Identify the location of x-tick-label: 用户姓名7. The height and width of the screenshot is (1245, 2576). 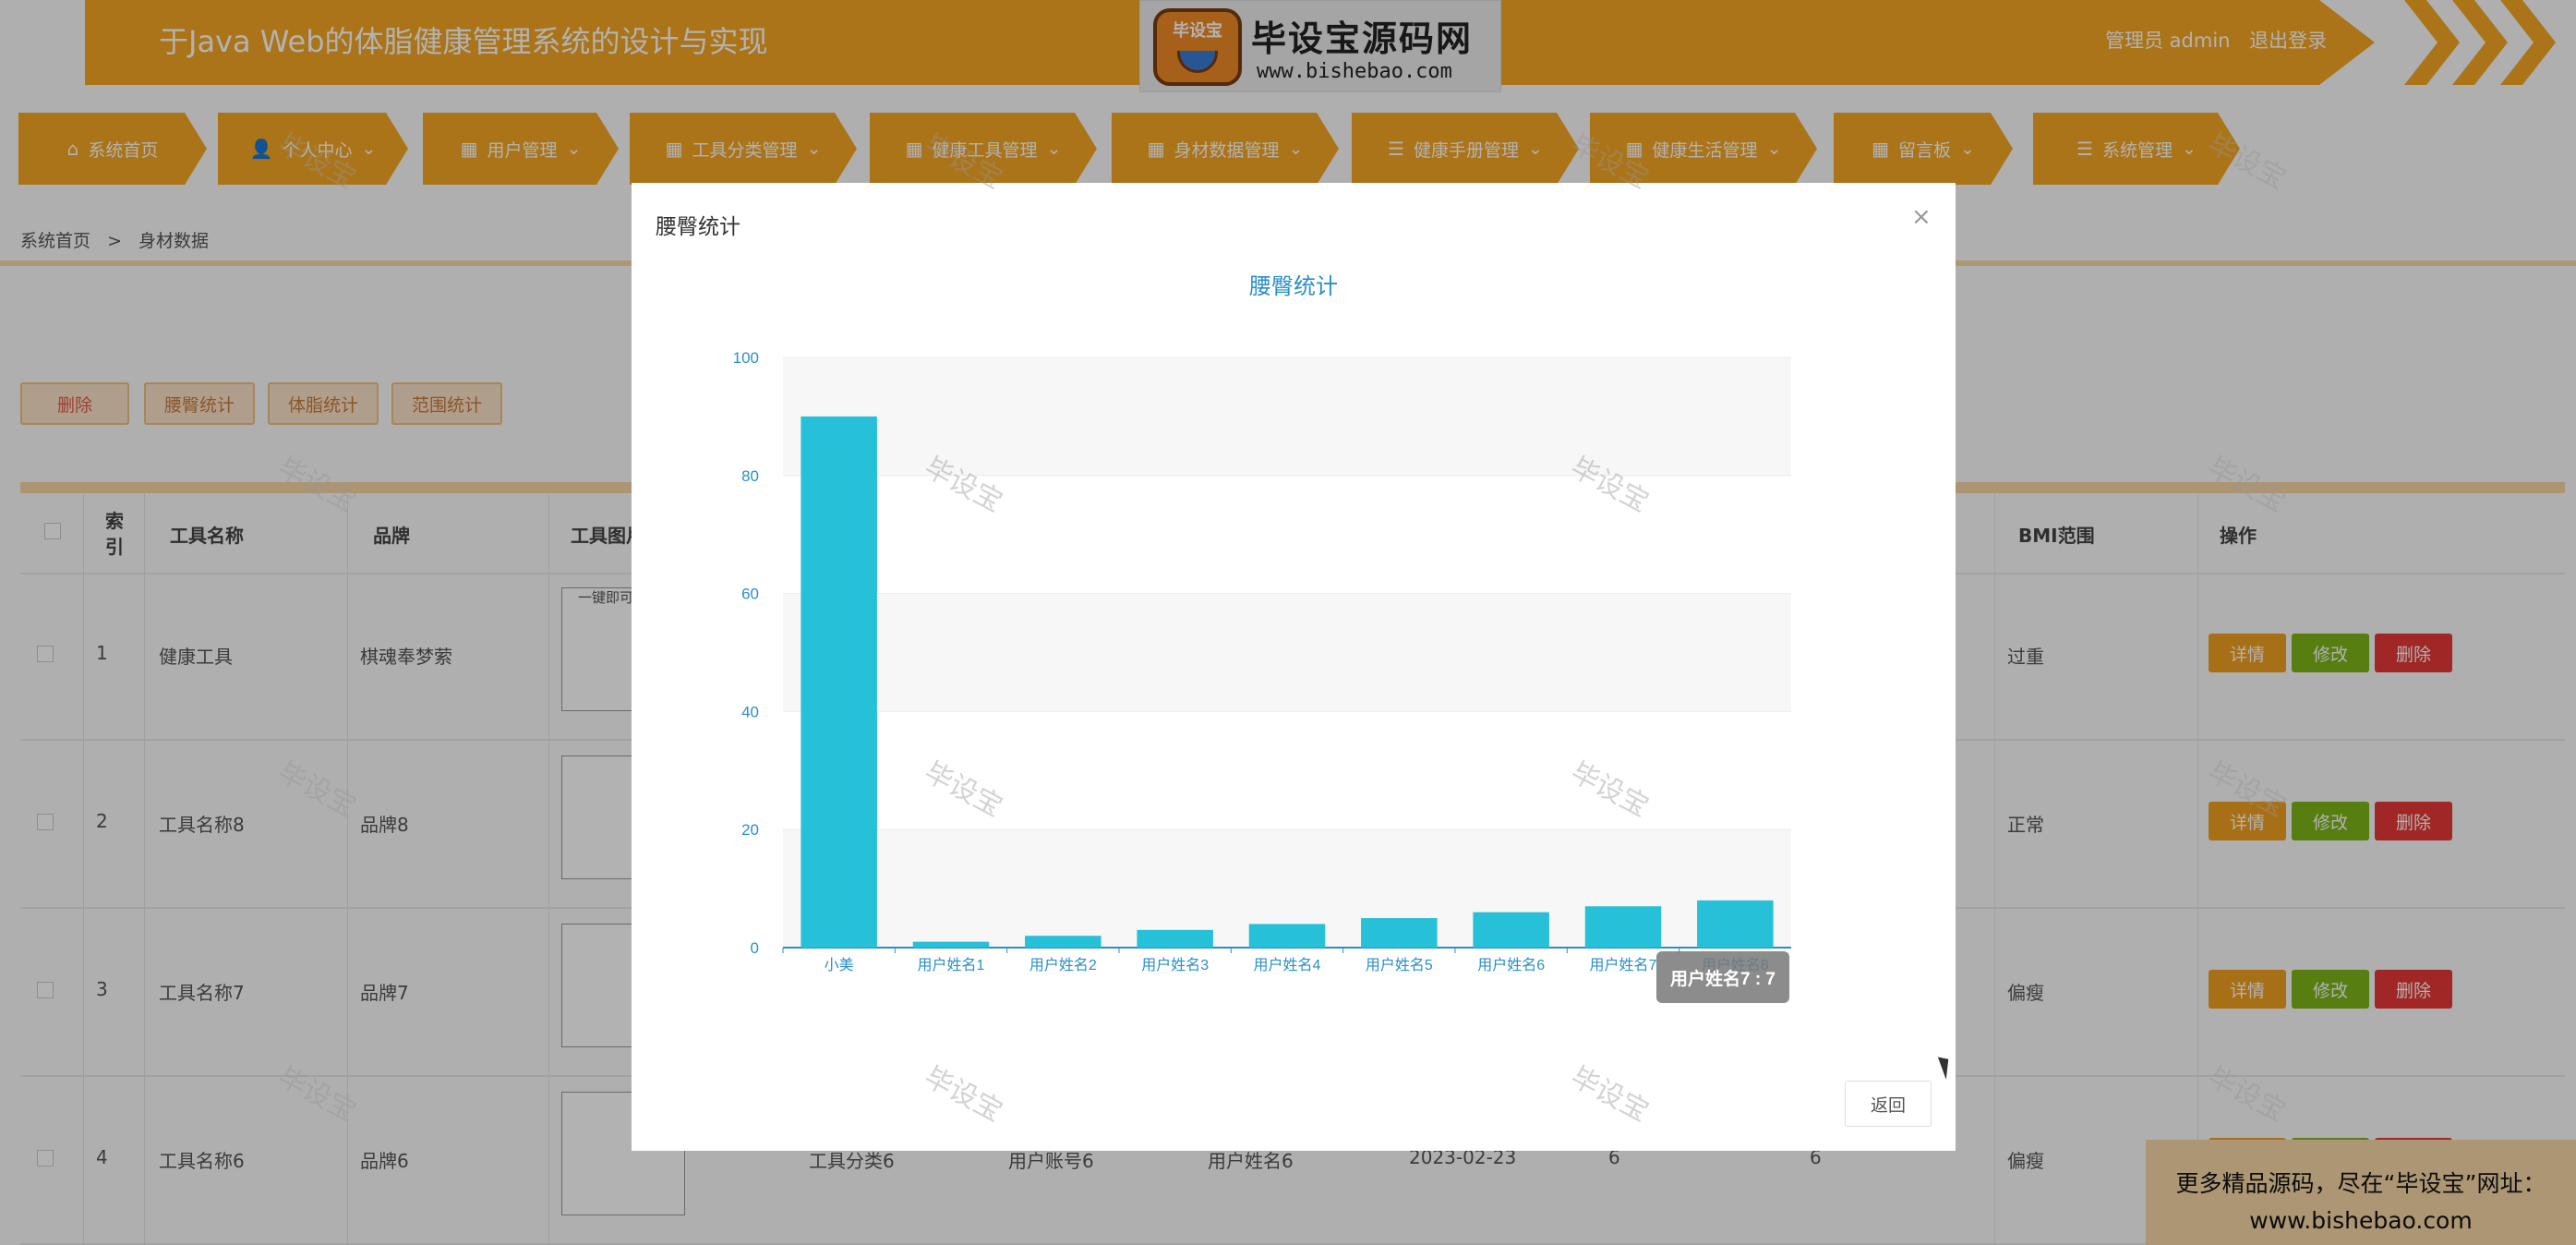
(1623, 965).